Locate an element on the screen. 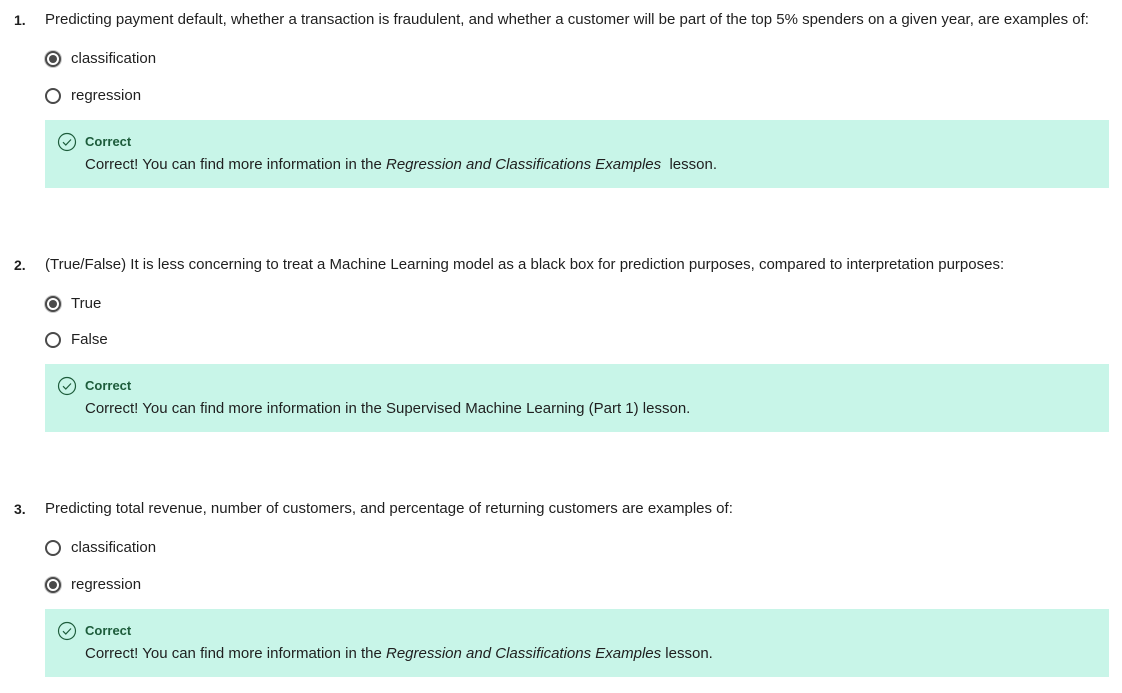 This screenshot has height=693, width=1122. option-label: True is located at coordinates (86, 303).